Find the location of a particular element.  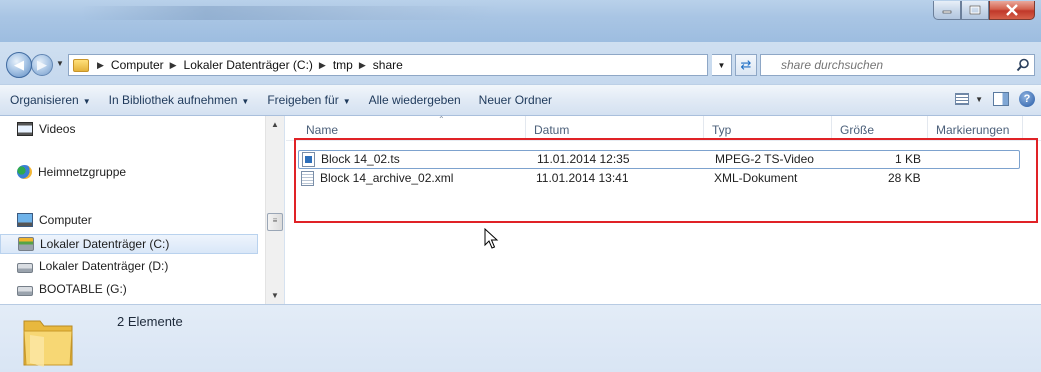

new-folder-button: Neuer Ordner is located at coordinates (518, 100).